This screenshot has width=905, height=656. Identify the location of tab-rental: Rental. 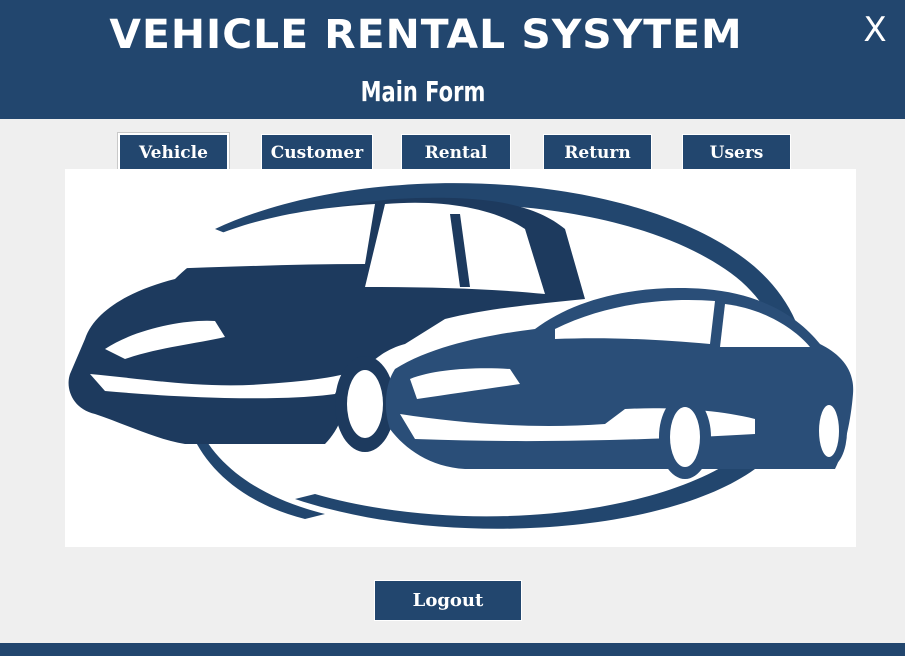
(456, 153).